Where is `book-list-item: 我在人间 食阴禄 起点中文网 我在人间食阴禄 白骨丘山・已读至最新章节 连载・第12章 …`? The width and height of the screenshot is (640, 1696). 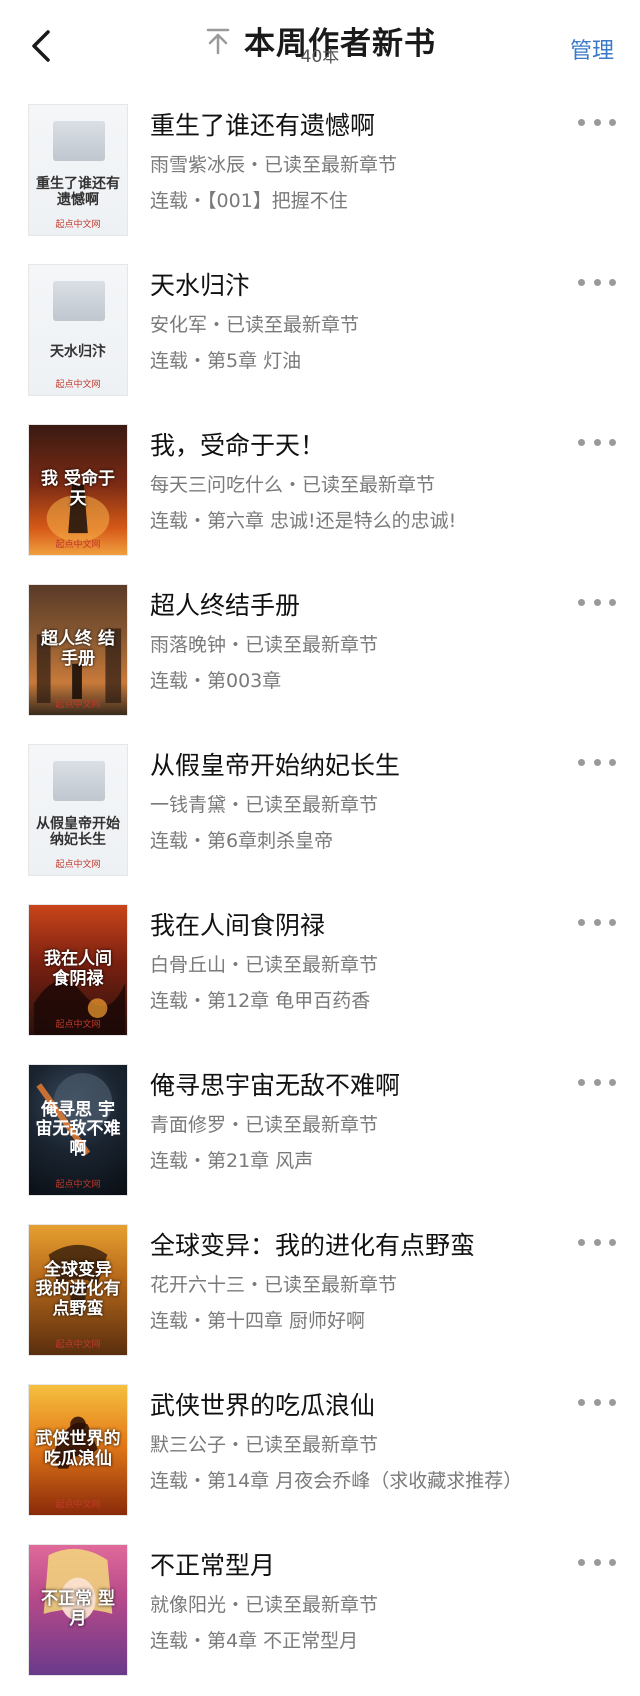
book-list-item: 我在人间 食阴禄 起点中文网 我在人间食阴禄 白骨丘山・已读至最新章节 连载・第12章 … is located at coordinates (320, 976).